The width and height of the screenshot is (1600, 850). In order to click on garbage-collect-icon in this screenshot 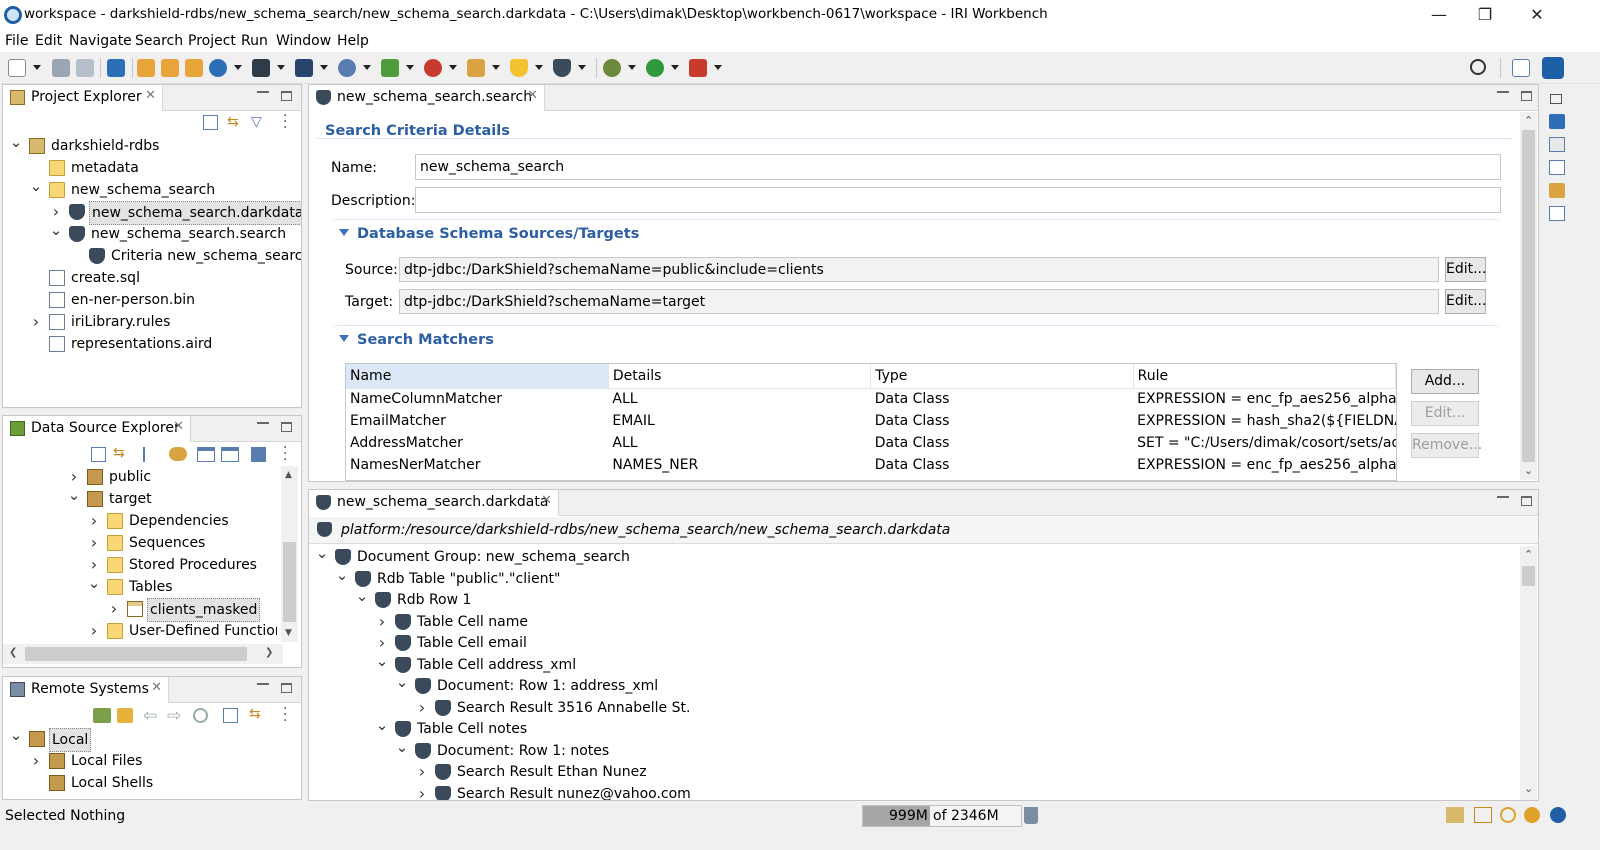, I will do `click(1031, 815)`.